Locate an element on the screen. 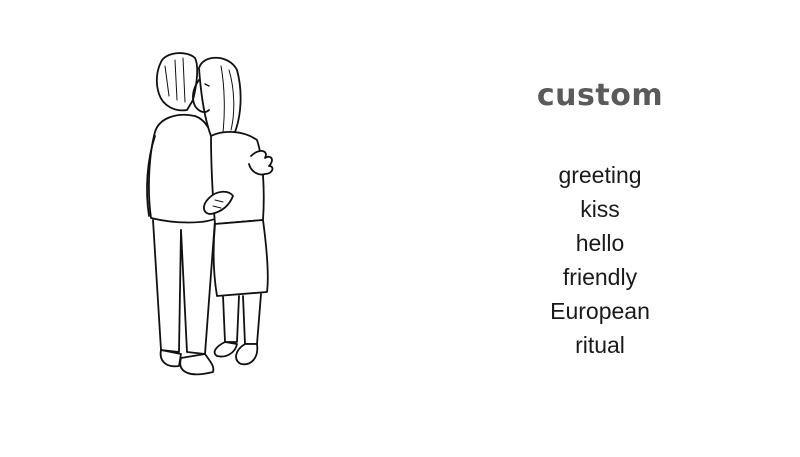  page-title: custom is located at coordinates (600, 95).